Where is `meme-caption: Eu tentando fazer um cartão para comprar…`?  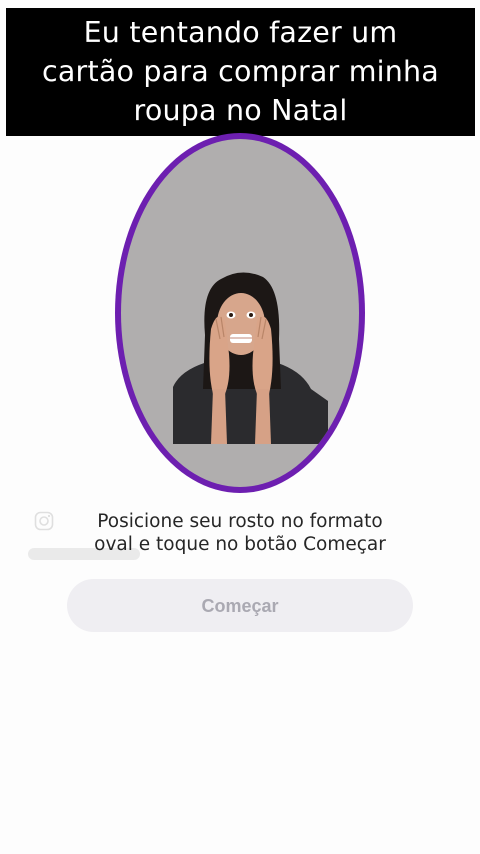
meme-caption: Eu tentando fazer um cartão para comprar… is located at coordinates (240, 72).